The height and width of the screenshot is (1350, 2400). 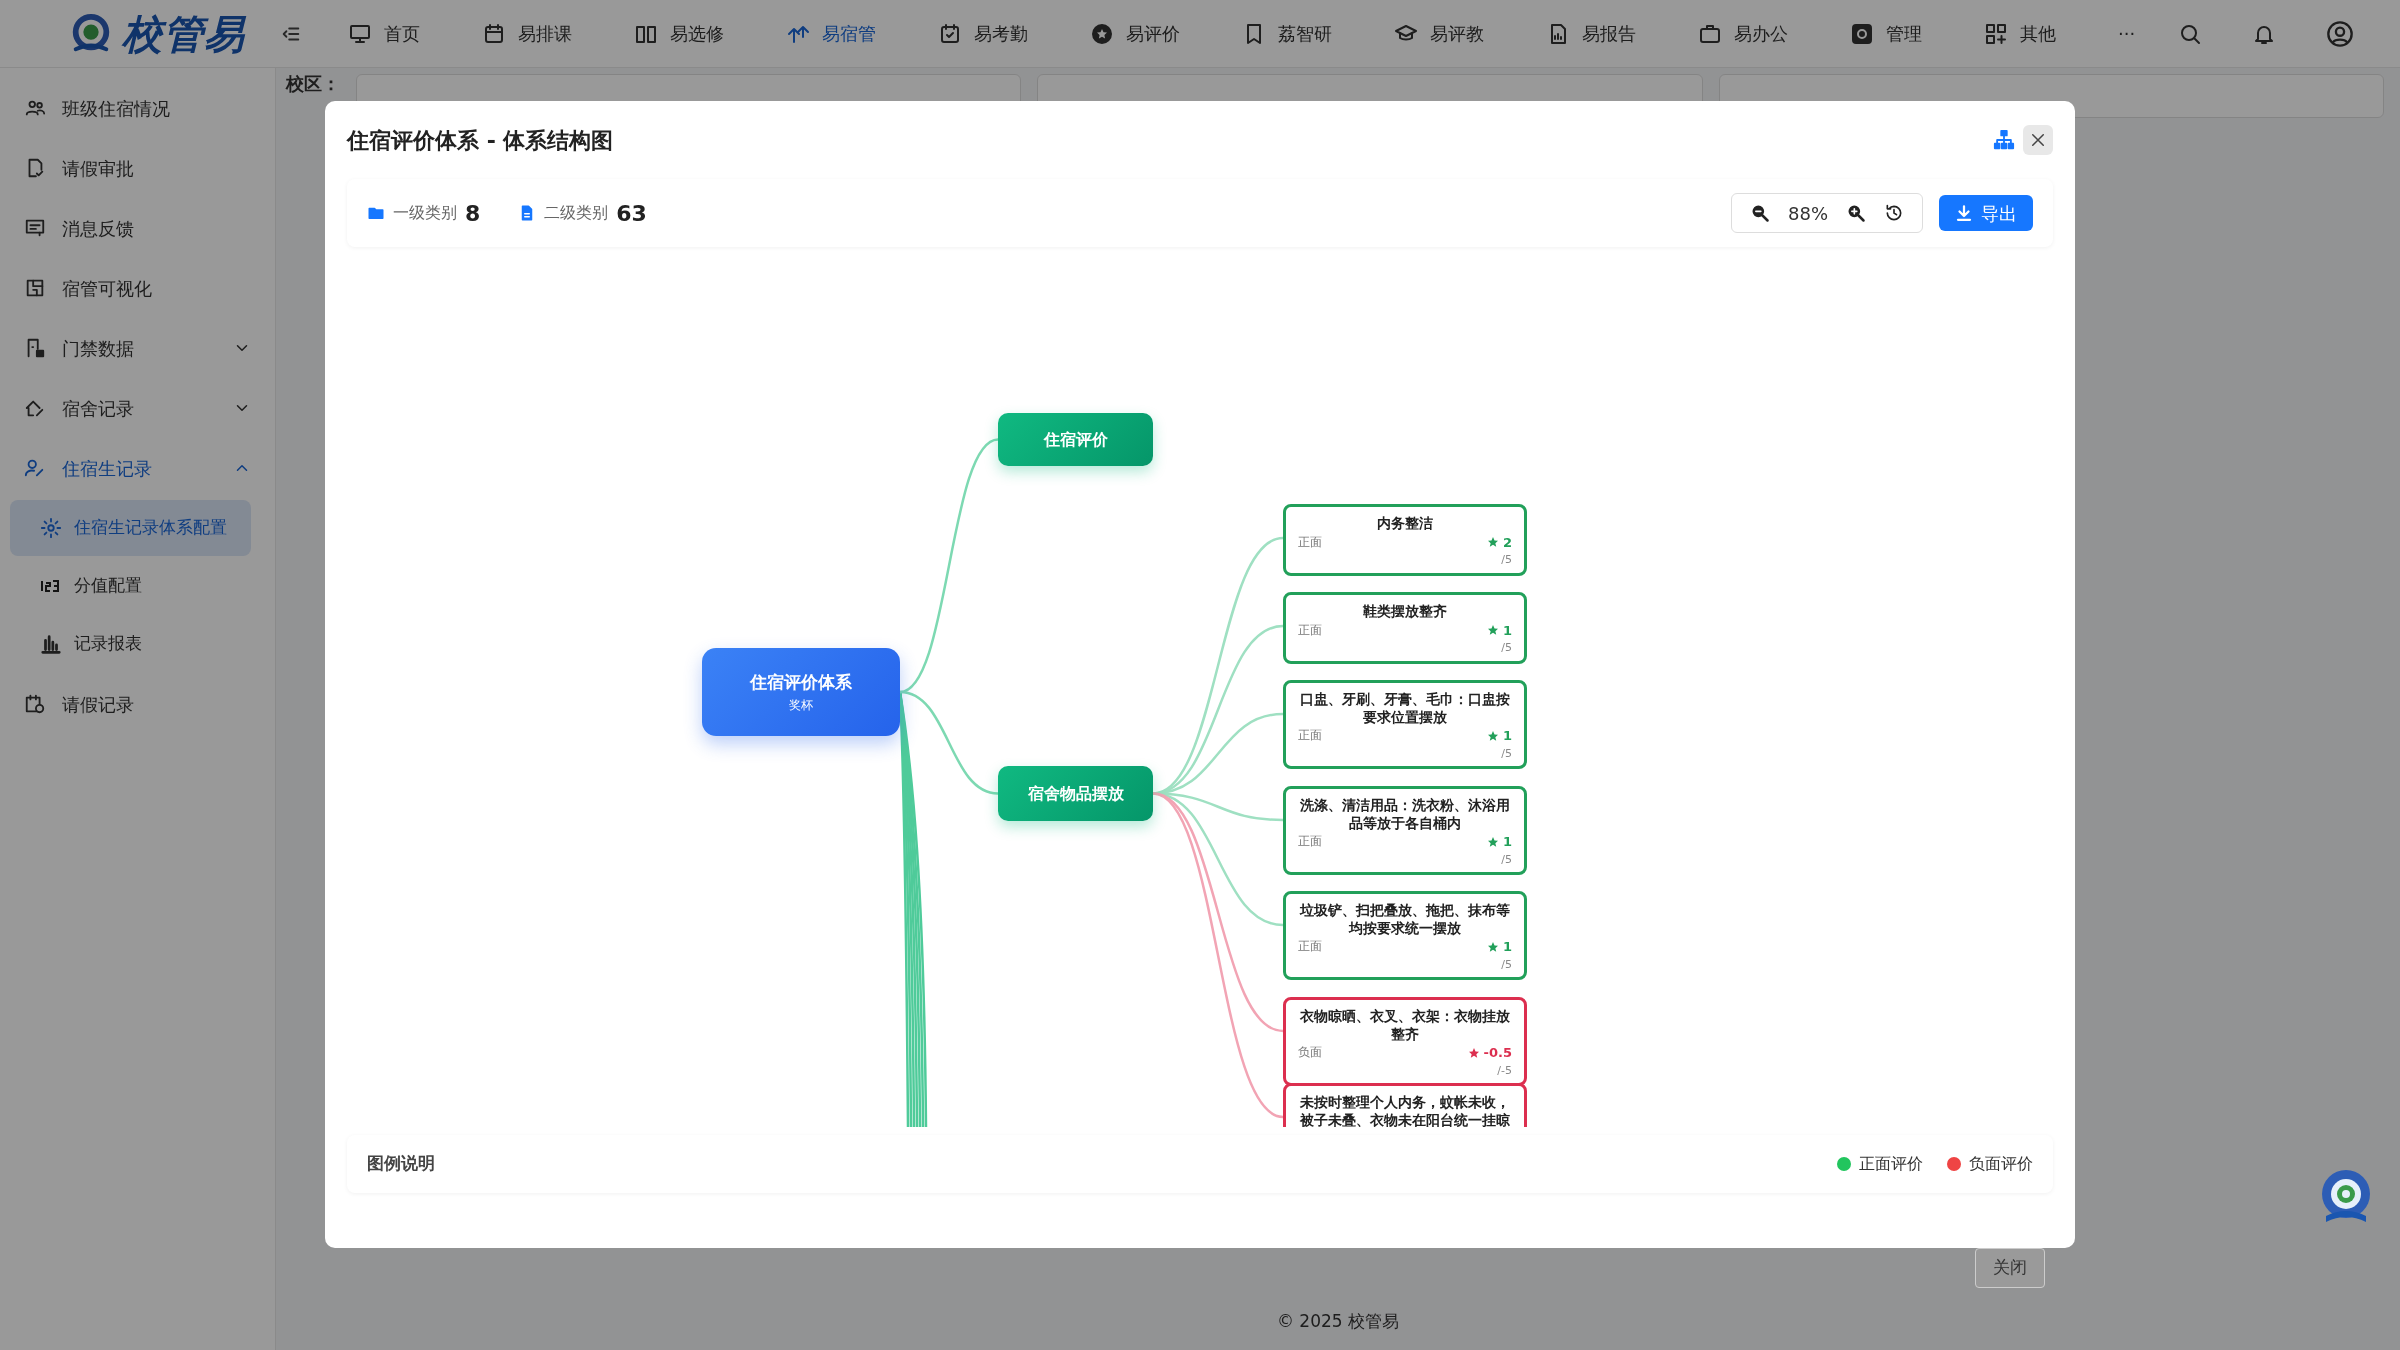 I want to click on zoom-out-button, so click(x=1760, y=213).